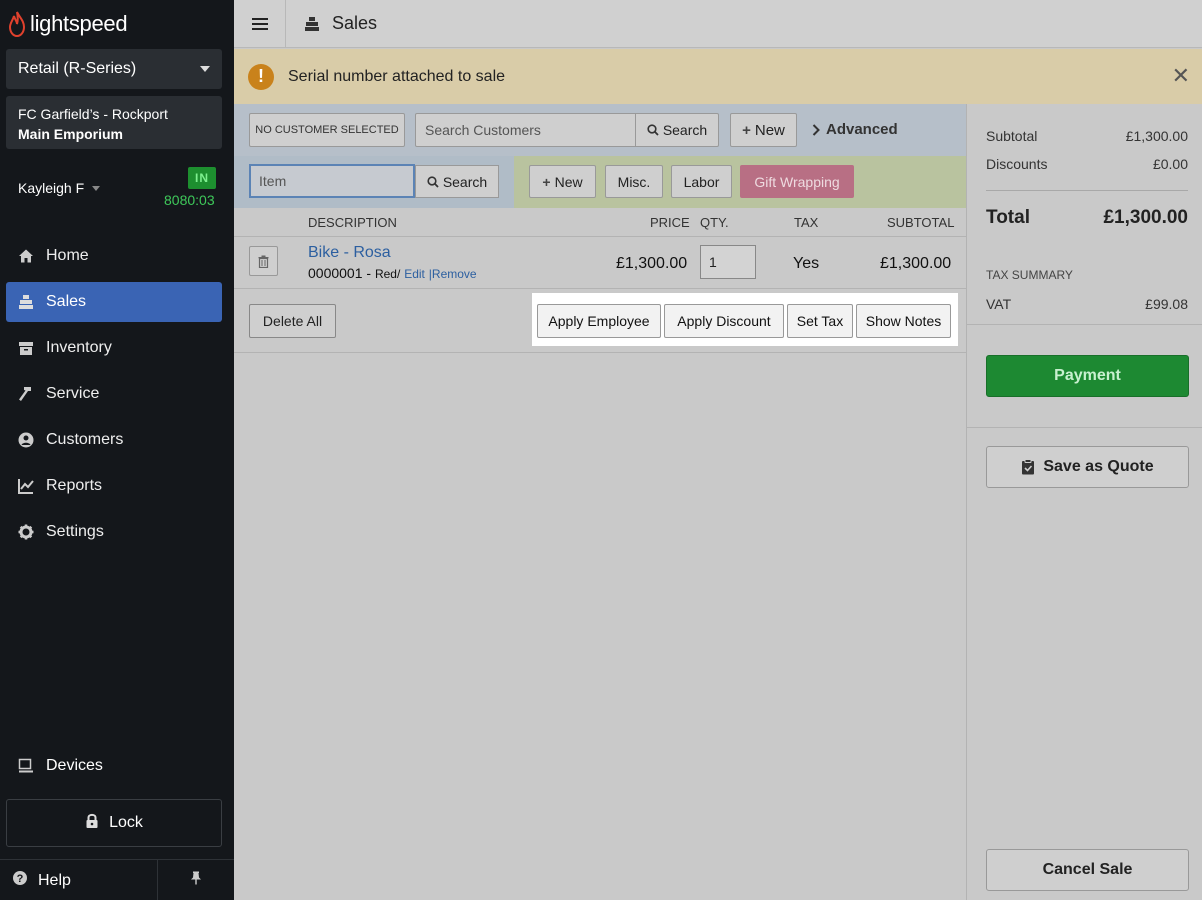 The image size is (1202, 900). I want to click on remove-link: Remove, so click(454, 274).